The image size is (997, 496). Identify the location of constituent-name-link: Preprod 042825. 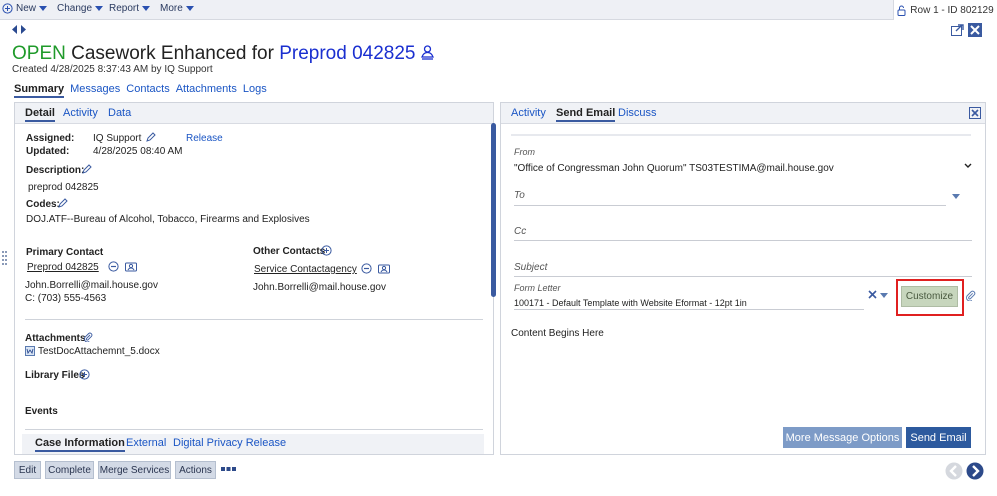
(347, 53).